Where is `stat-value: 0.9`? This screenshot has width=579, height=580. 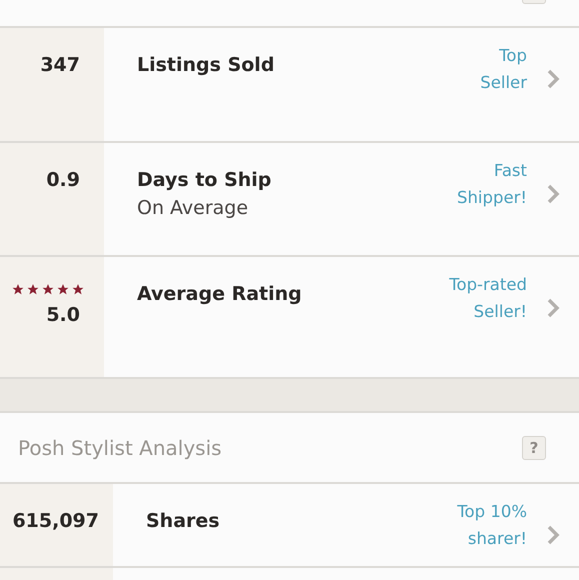 stat-value: 0.9 is located at coordinates (63, 180).